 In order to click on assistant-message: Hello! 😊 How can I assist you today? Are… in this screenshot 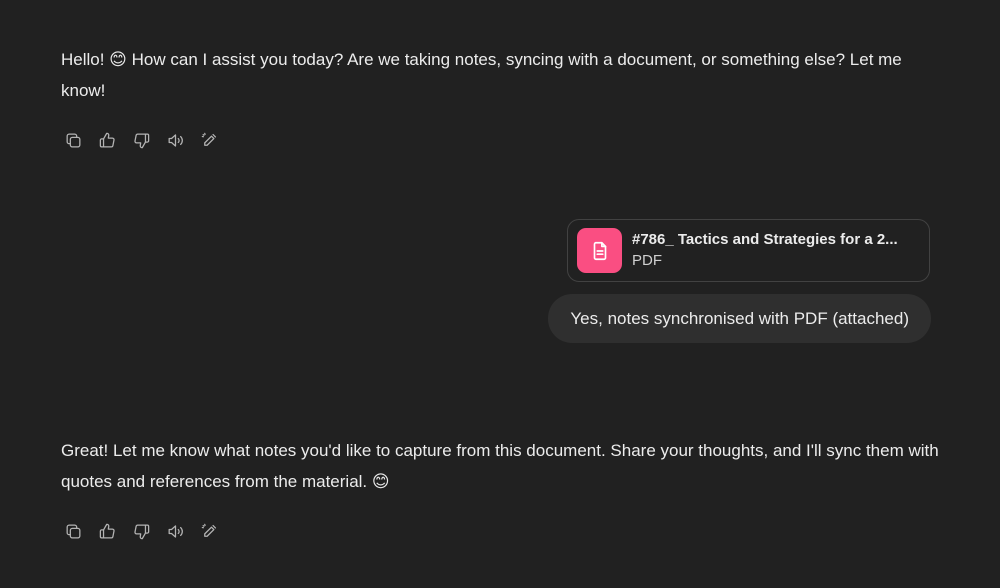, I will do `click(481, 75)`.